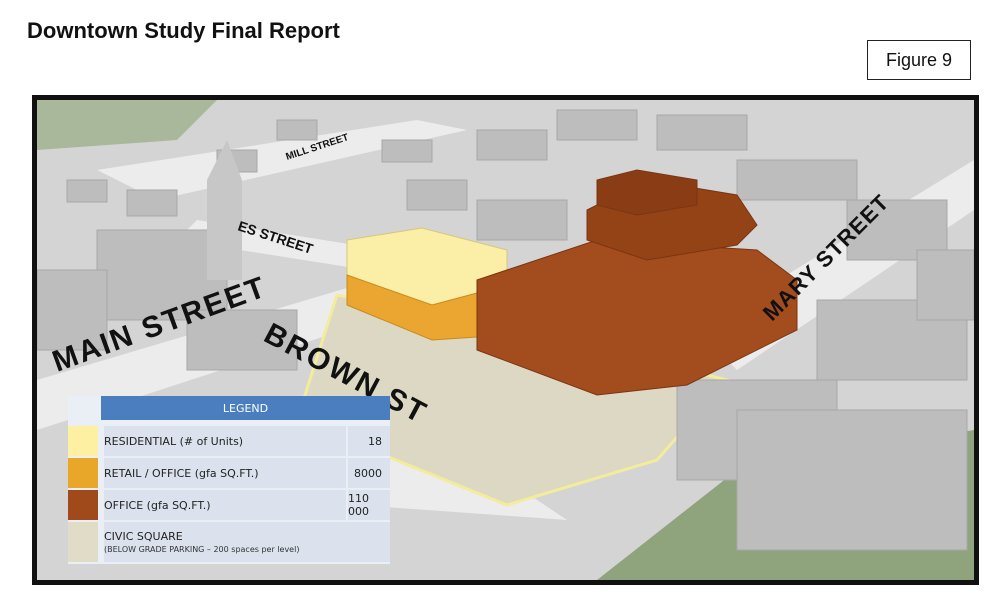 The image size is (997, 603). Describe the element at coordinates (225, 505) in the screenshot. I see `legend-row-label: OFFICE (gfa SQ.FT.)` at that location.